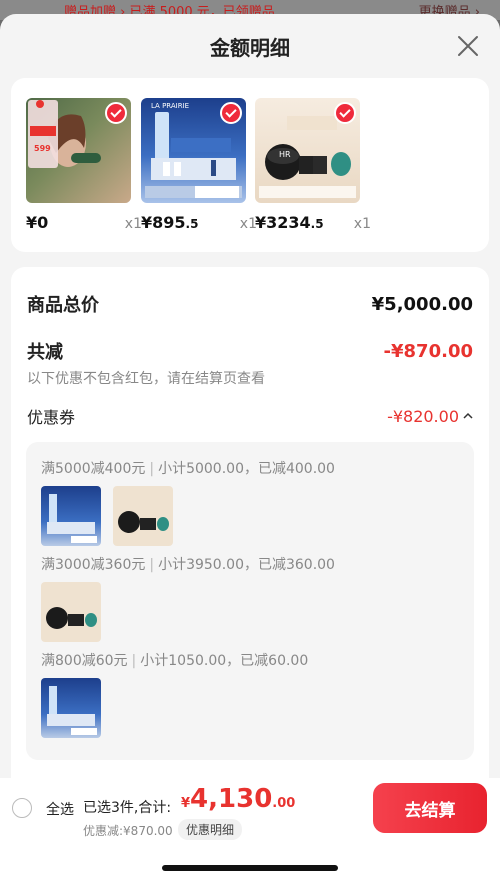 This screenshot has width=500, height=882. Describe the element at coordinates (422, 304) in the screenshot. I see `goods-total-value: ¥5,000.00` at that location.